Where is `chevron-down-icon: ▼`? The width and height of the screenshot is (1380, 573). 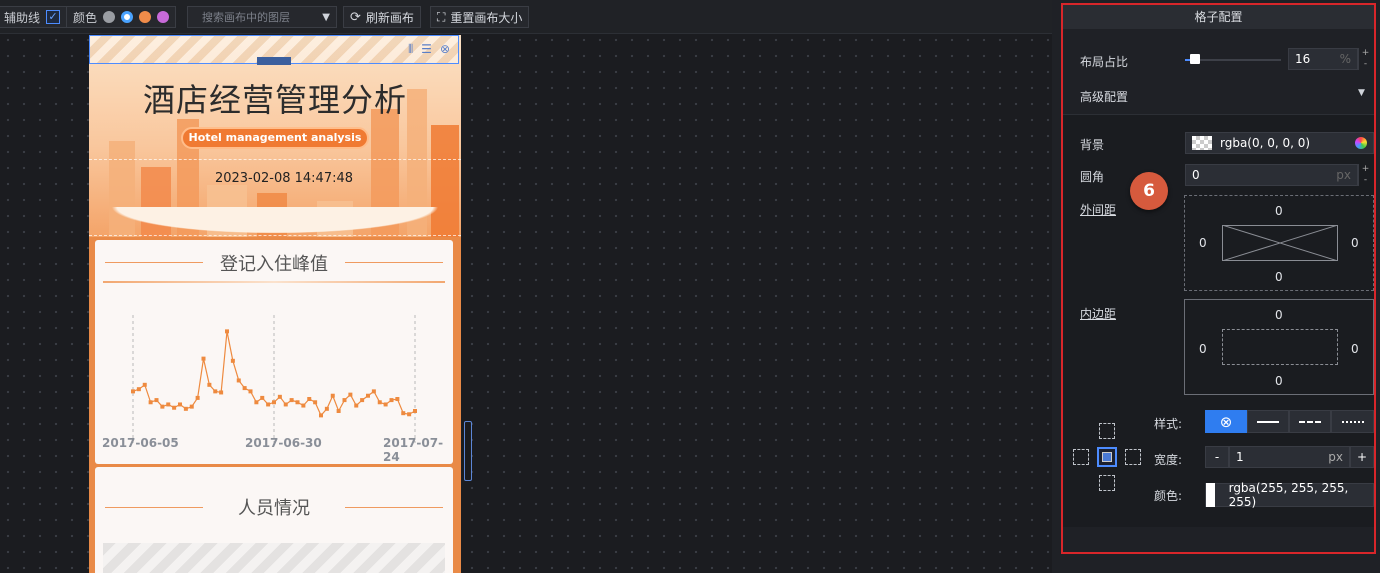
chevron-down-icon: ▼ is located at coordinates (326, 17).